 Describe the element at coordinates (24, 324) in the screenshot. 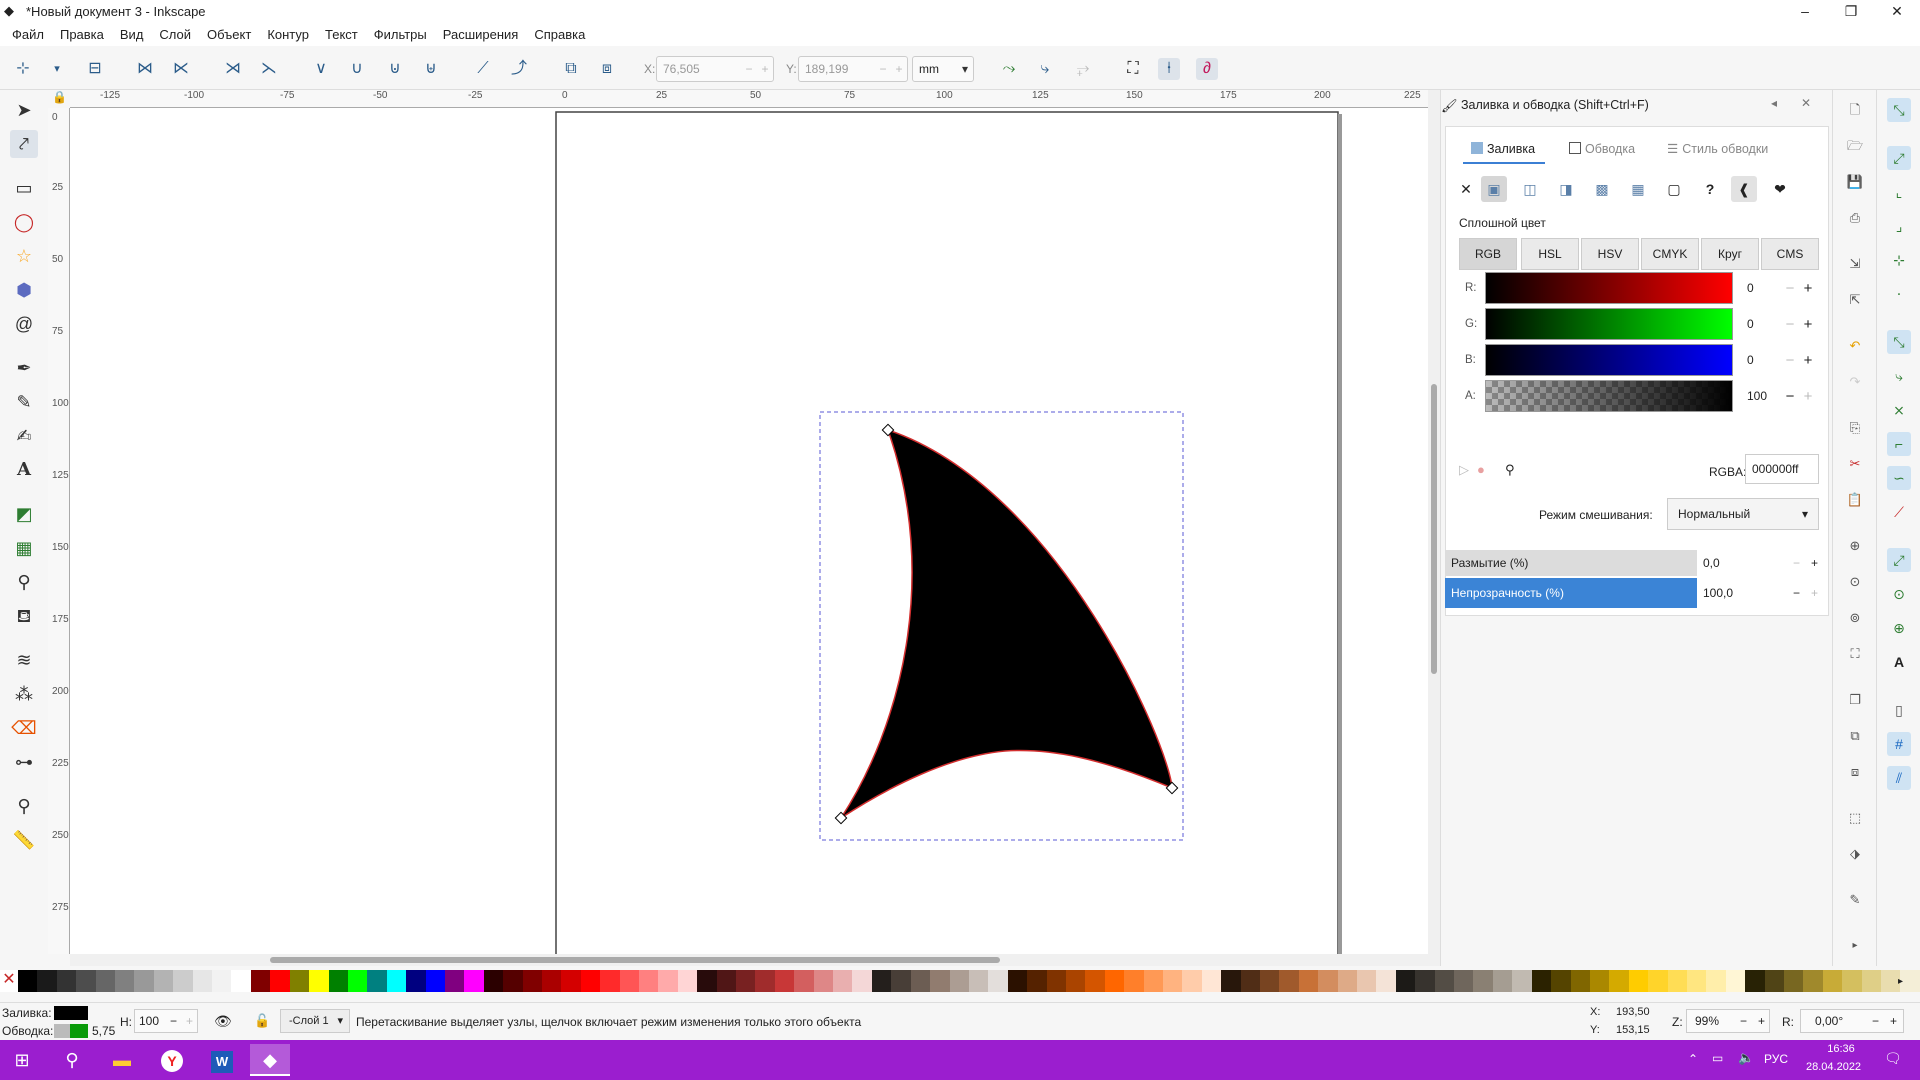

I see `spiral-tool-icon: @` at that location.